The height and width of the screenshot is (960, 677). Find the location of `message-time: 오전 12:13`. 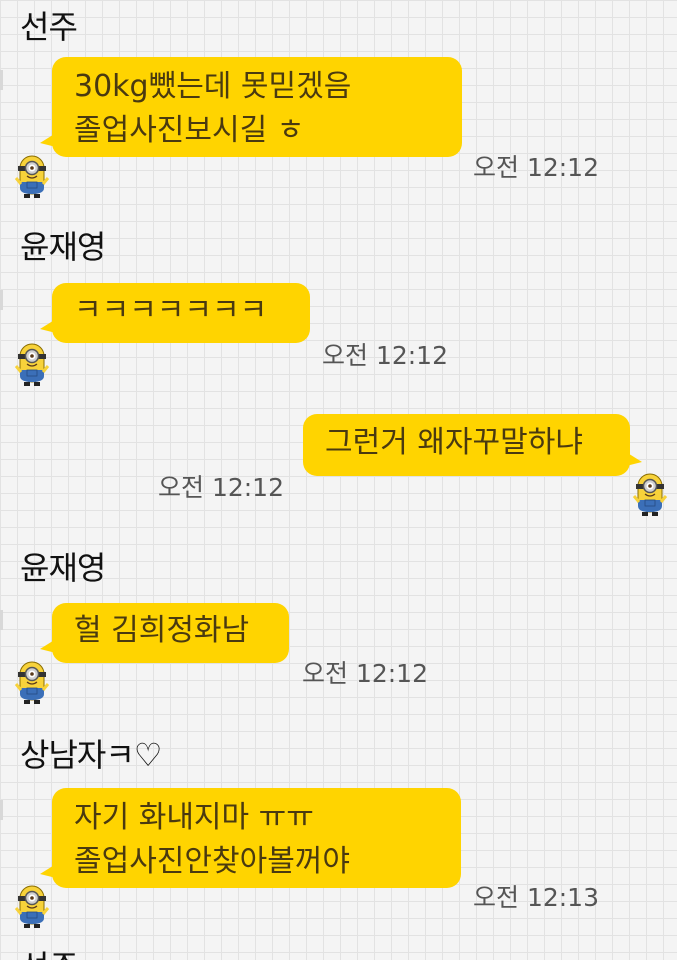

message-time: 오전 12:13 is located at coordinates (536, 897).